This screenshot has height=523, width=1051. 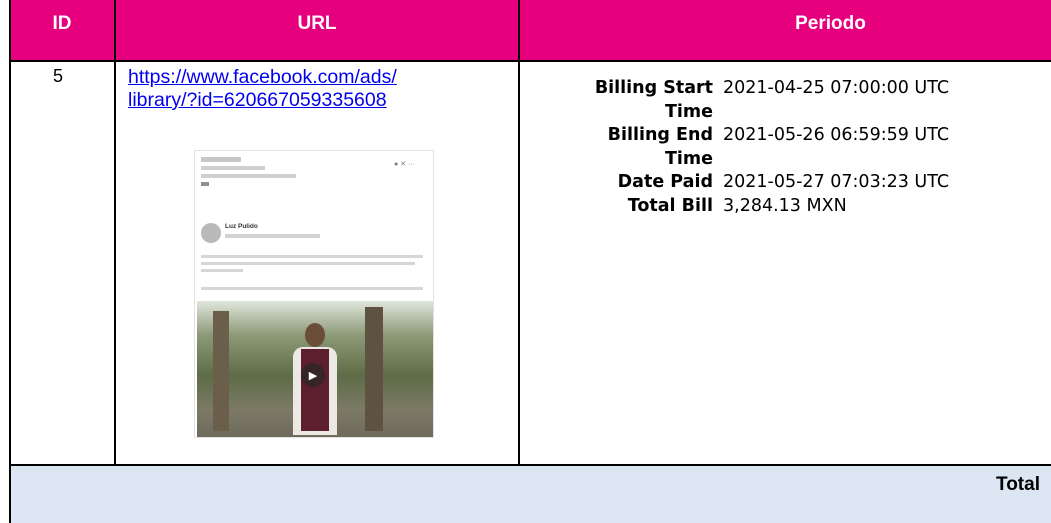 I want to click on total-row, so click(x=531, y=494).